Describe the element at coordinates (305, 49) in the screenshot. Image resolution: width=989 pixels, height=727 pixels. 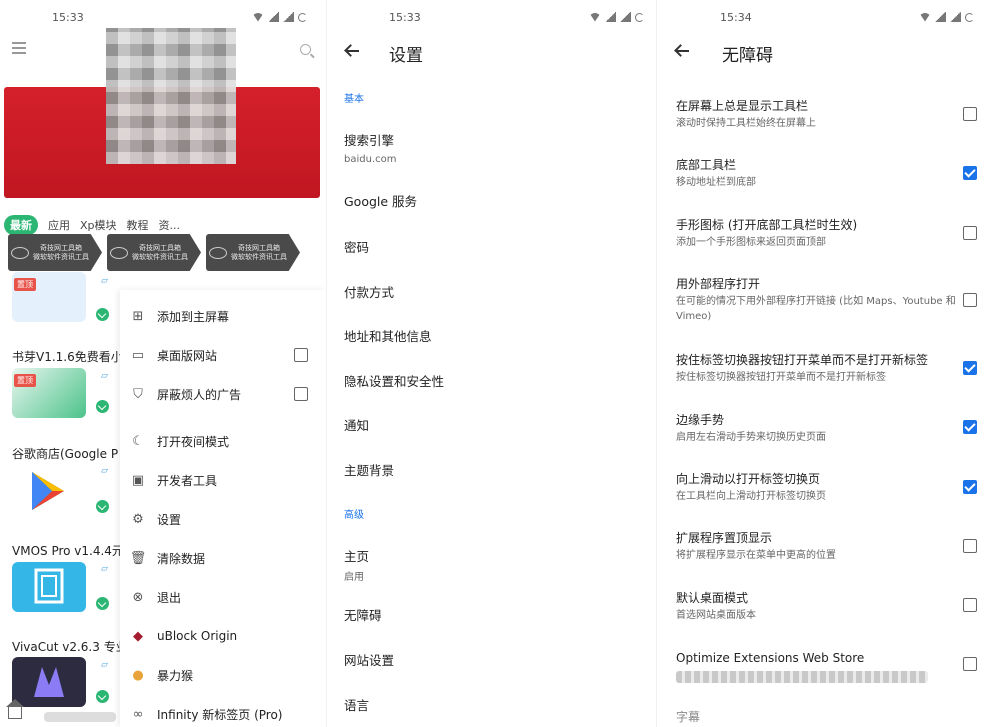
I see `search-icon` at that location.